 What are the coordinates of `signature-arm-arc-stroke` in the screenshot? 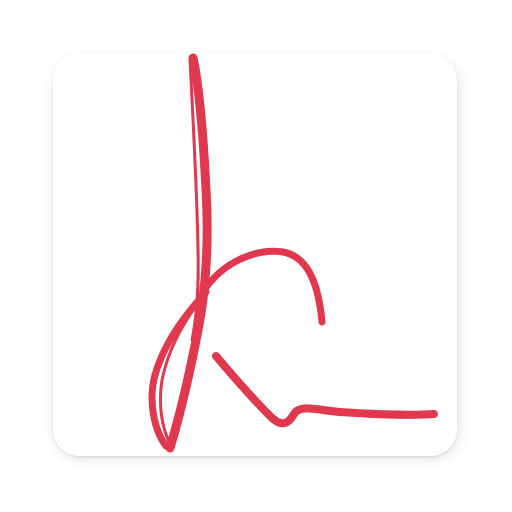 It's located at (262, 286).